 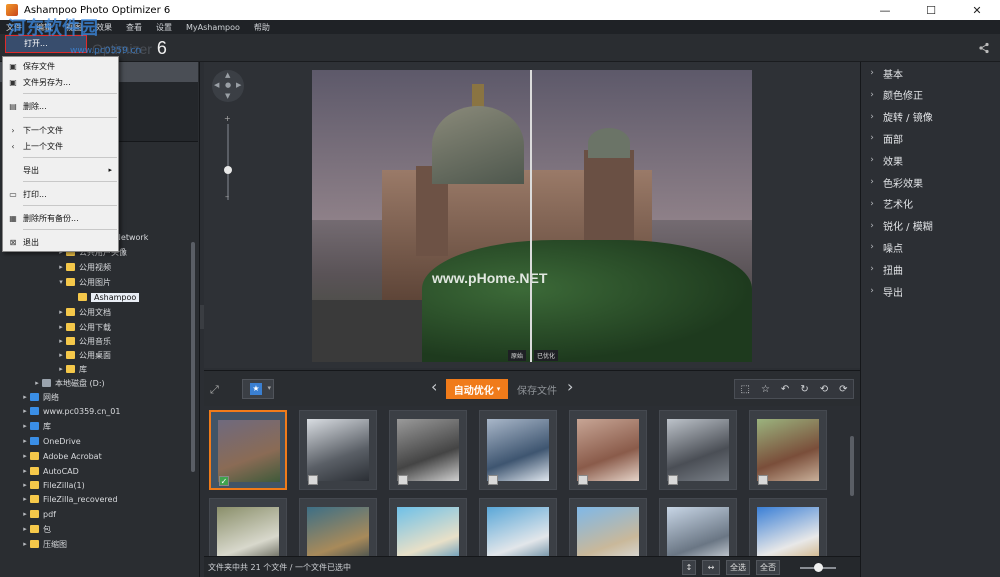 What do you see at coordinates (570, 386) in the screenshot?
I see `next-image-button: ›` at bounding box center [570, 386].